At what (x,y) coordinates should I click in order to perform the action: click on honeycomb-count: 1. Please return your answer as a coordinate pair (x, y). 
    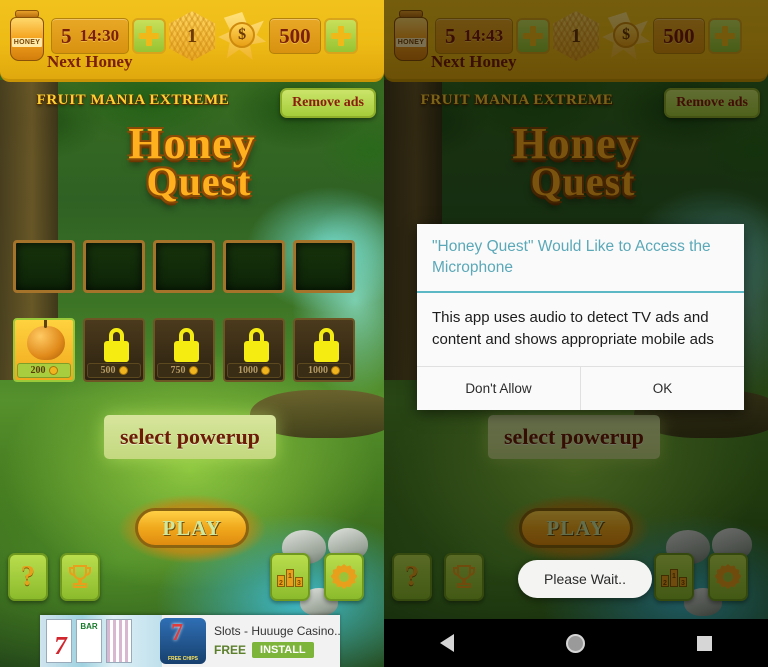
    Looking at the image, I should click on (192, 35).